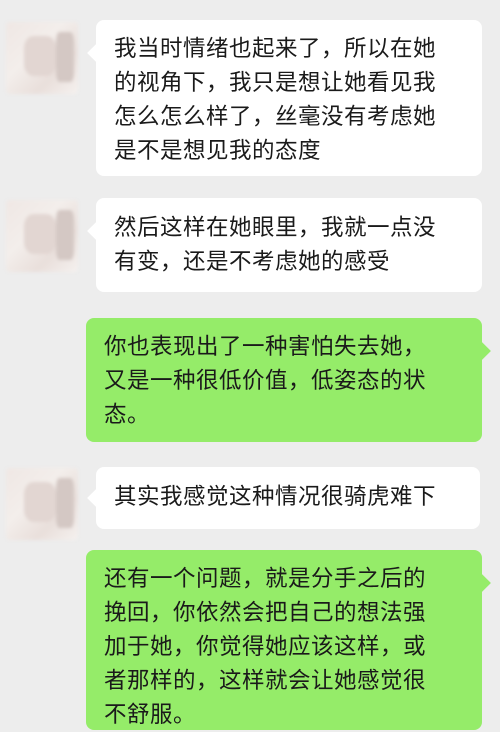 The image size is (500, 732). I want to click on message-text-line: 加于她，你觉得她应该这样，或, so click(265, 647).